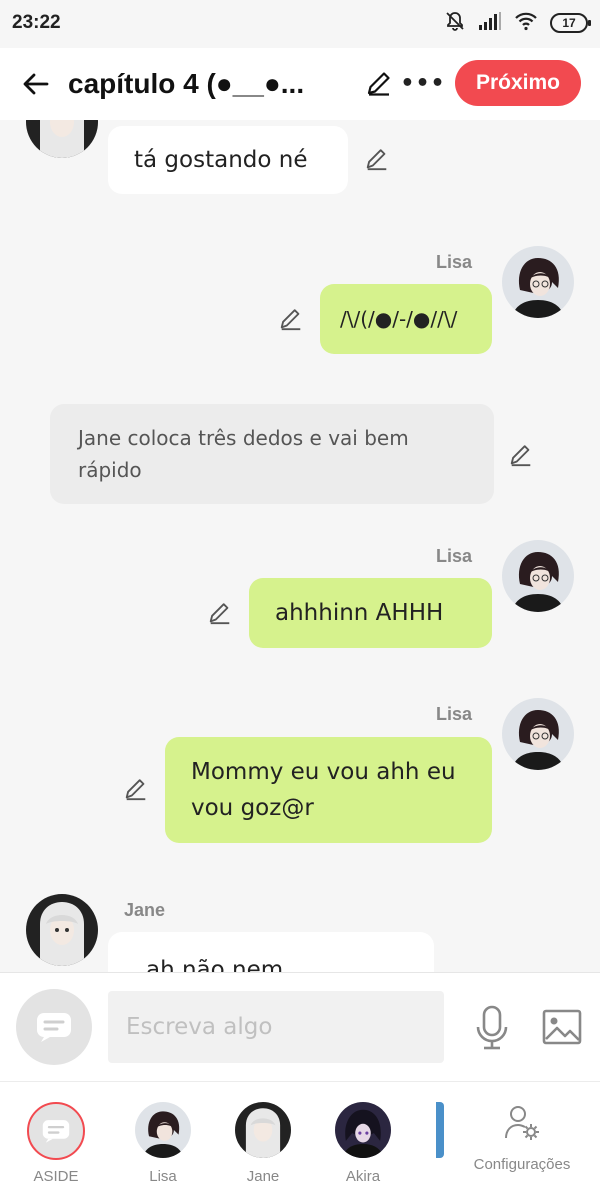 Image resolution: width=600 pixels, height=1200 pixels. I want to click on message-bubble: ahhhinn AHHH, so click(370, 613).